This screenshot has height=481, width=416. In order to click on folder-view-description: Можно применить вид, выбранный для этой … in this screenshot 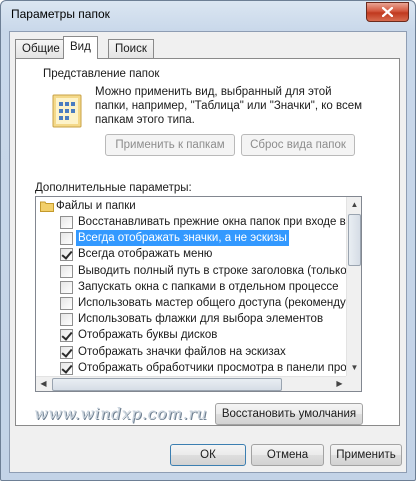, I will do `click(229, 106)`.